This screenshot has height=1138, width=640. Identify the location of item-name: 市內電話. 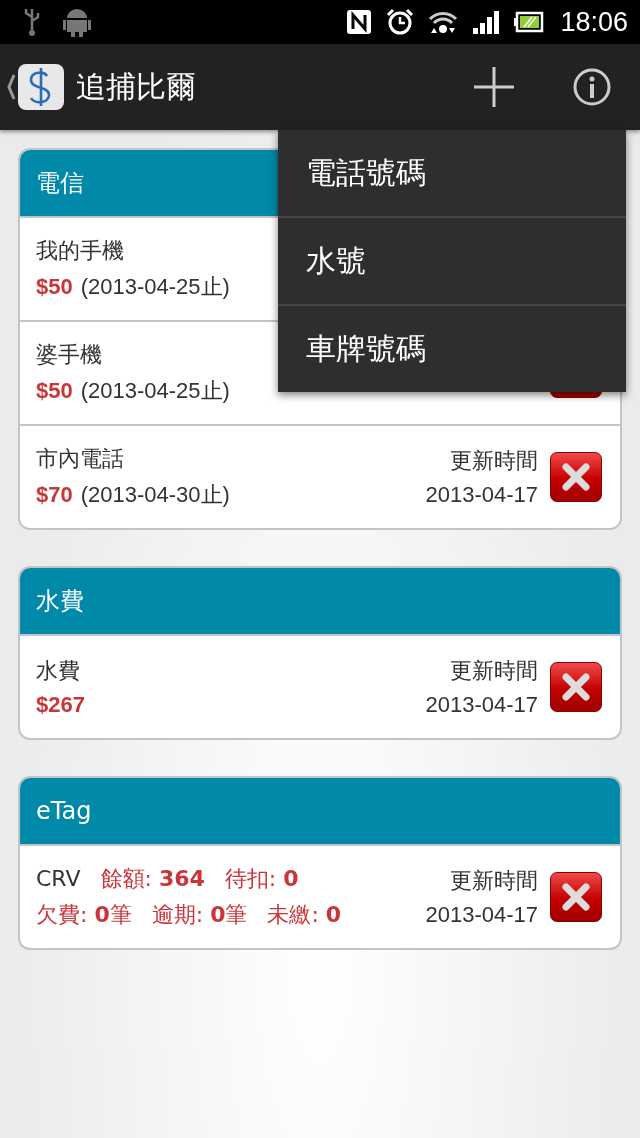
(80, 459).